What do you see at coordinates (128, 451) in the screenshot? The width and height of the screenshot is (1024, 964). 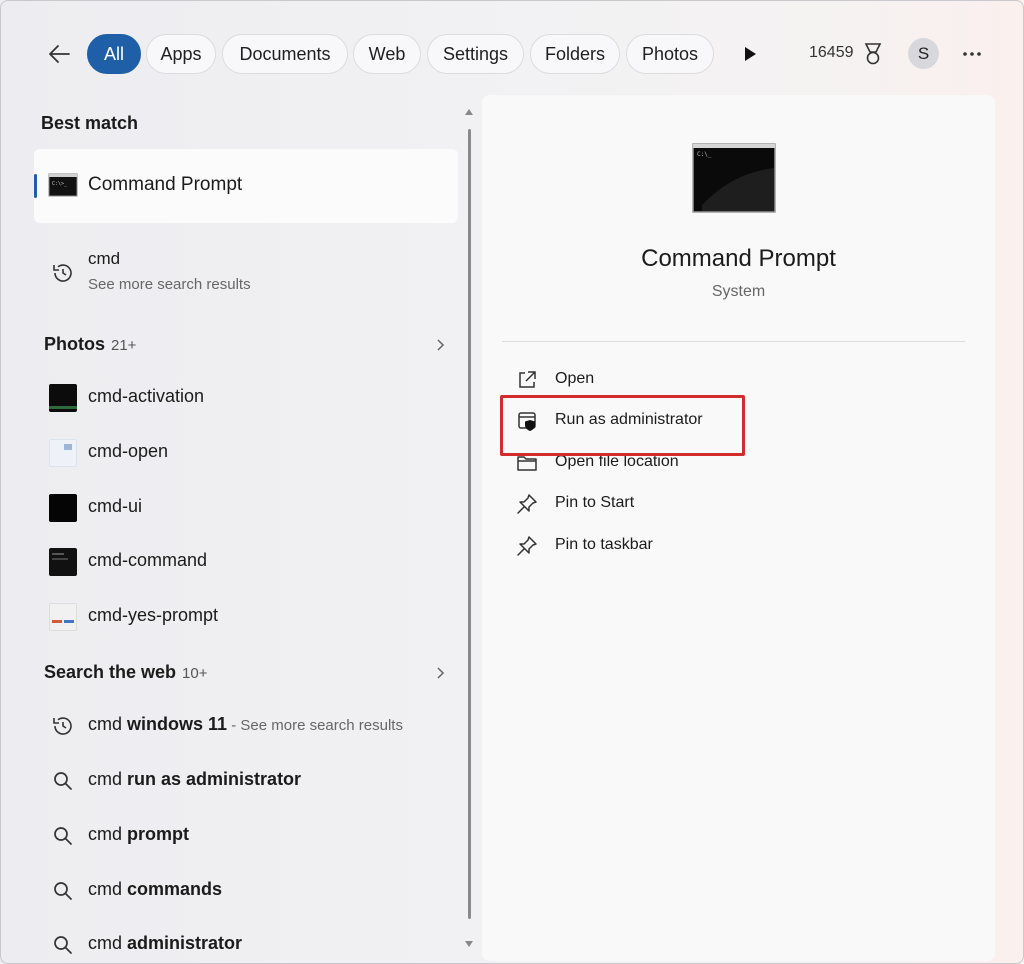 I see `photo-title: cmd-open` at bounding box center [128, 451].